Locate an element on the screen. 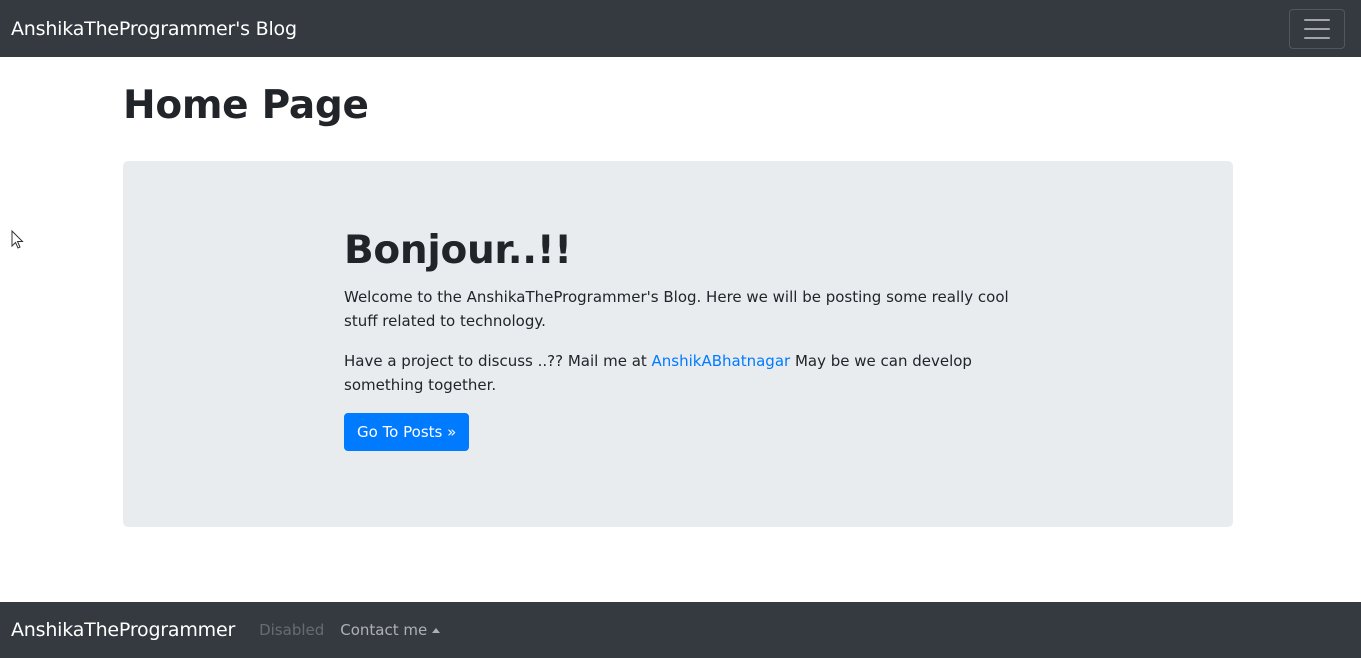 This screenshot has width=1361, height=658. page-title: Home Page is located at coordinates (246, 105).